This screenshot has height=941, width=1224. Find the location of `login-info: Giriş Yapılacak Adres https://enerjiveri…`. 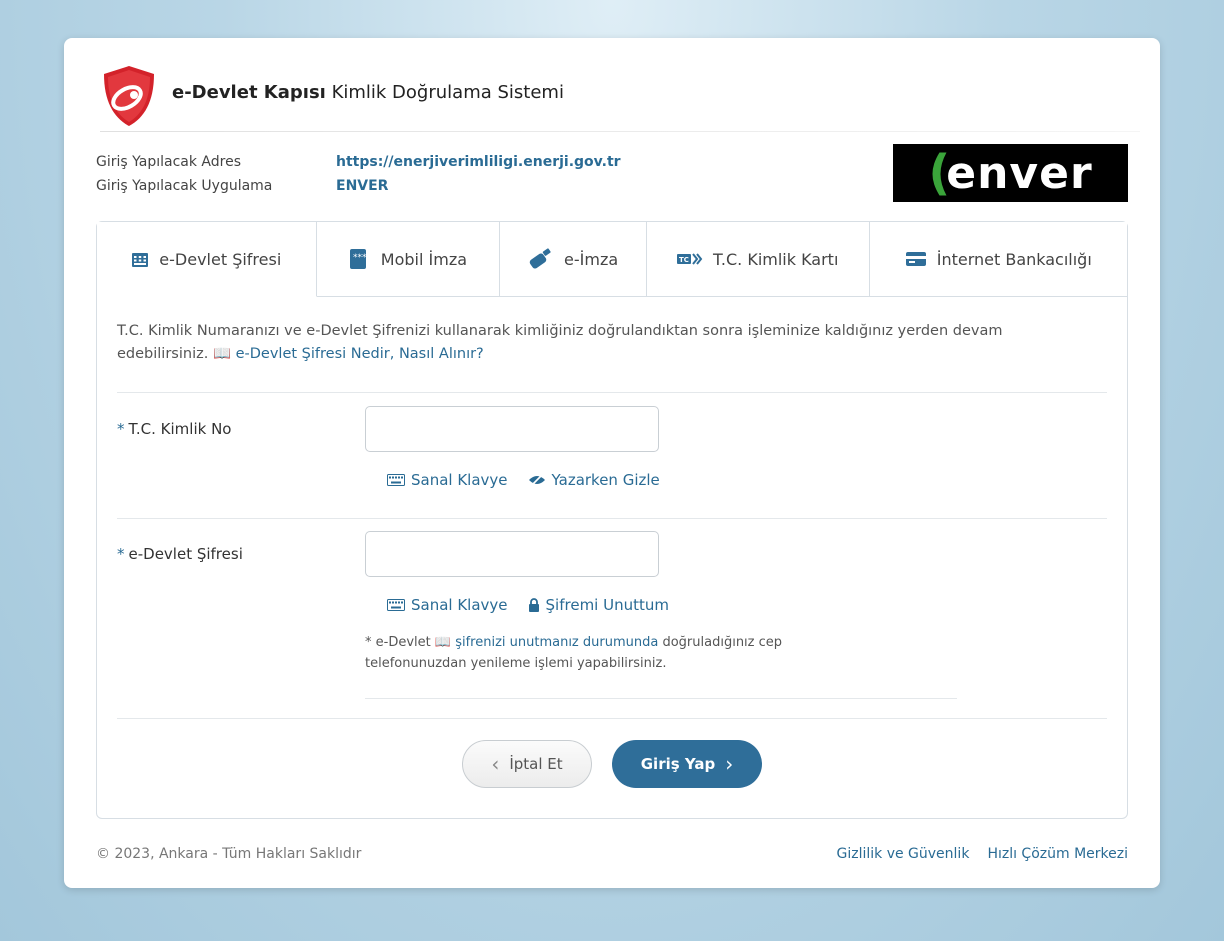

login-info: Giriş Yapılacak Adres https://enerjiveri… is located at coordinates (358, 174).